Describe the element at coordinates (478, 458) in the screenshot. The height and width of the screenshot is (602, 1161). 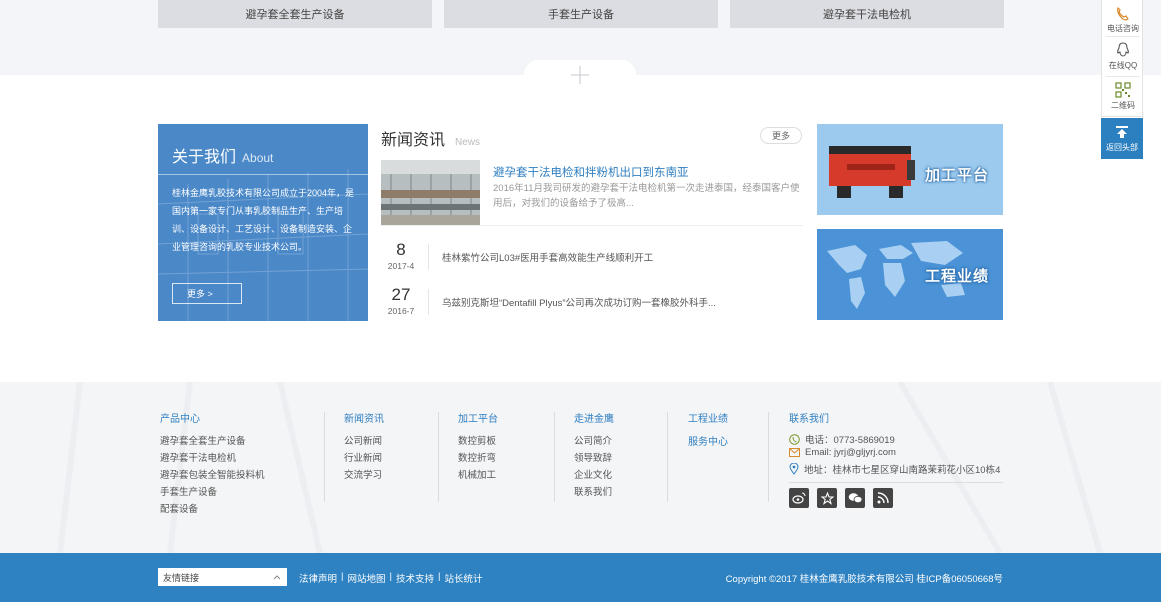
I see `footer-link: 数控折弯` at that location.